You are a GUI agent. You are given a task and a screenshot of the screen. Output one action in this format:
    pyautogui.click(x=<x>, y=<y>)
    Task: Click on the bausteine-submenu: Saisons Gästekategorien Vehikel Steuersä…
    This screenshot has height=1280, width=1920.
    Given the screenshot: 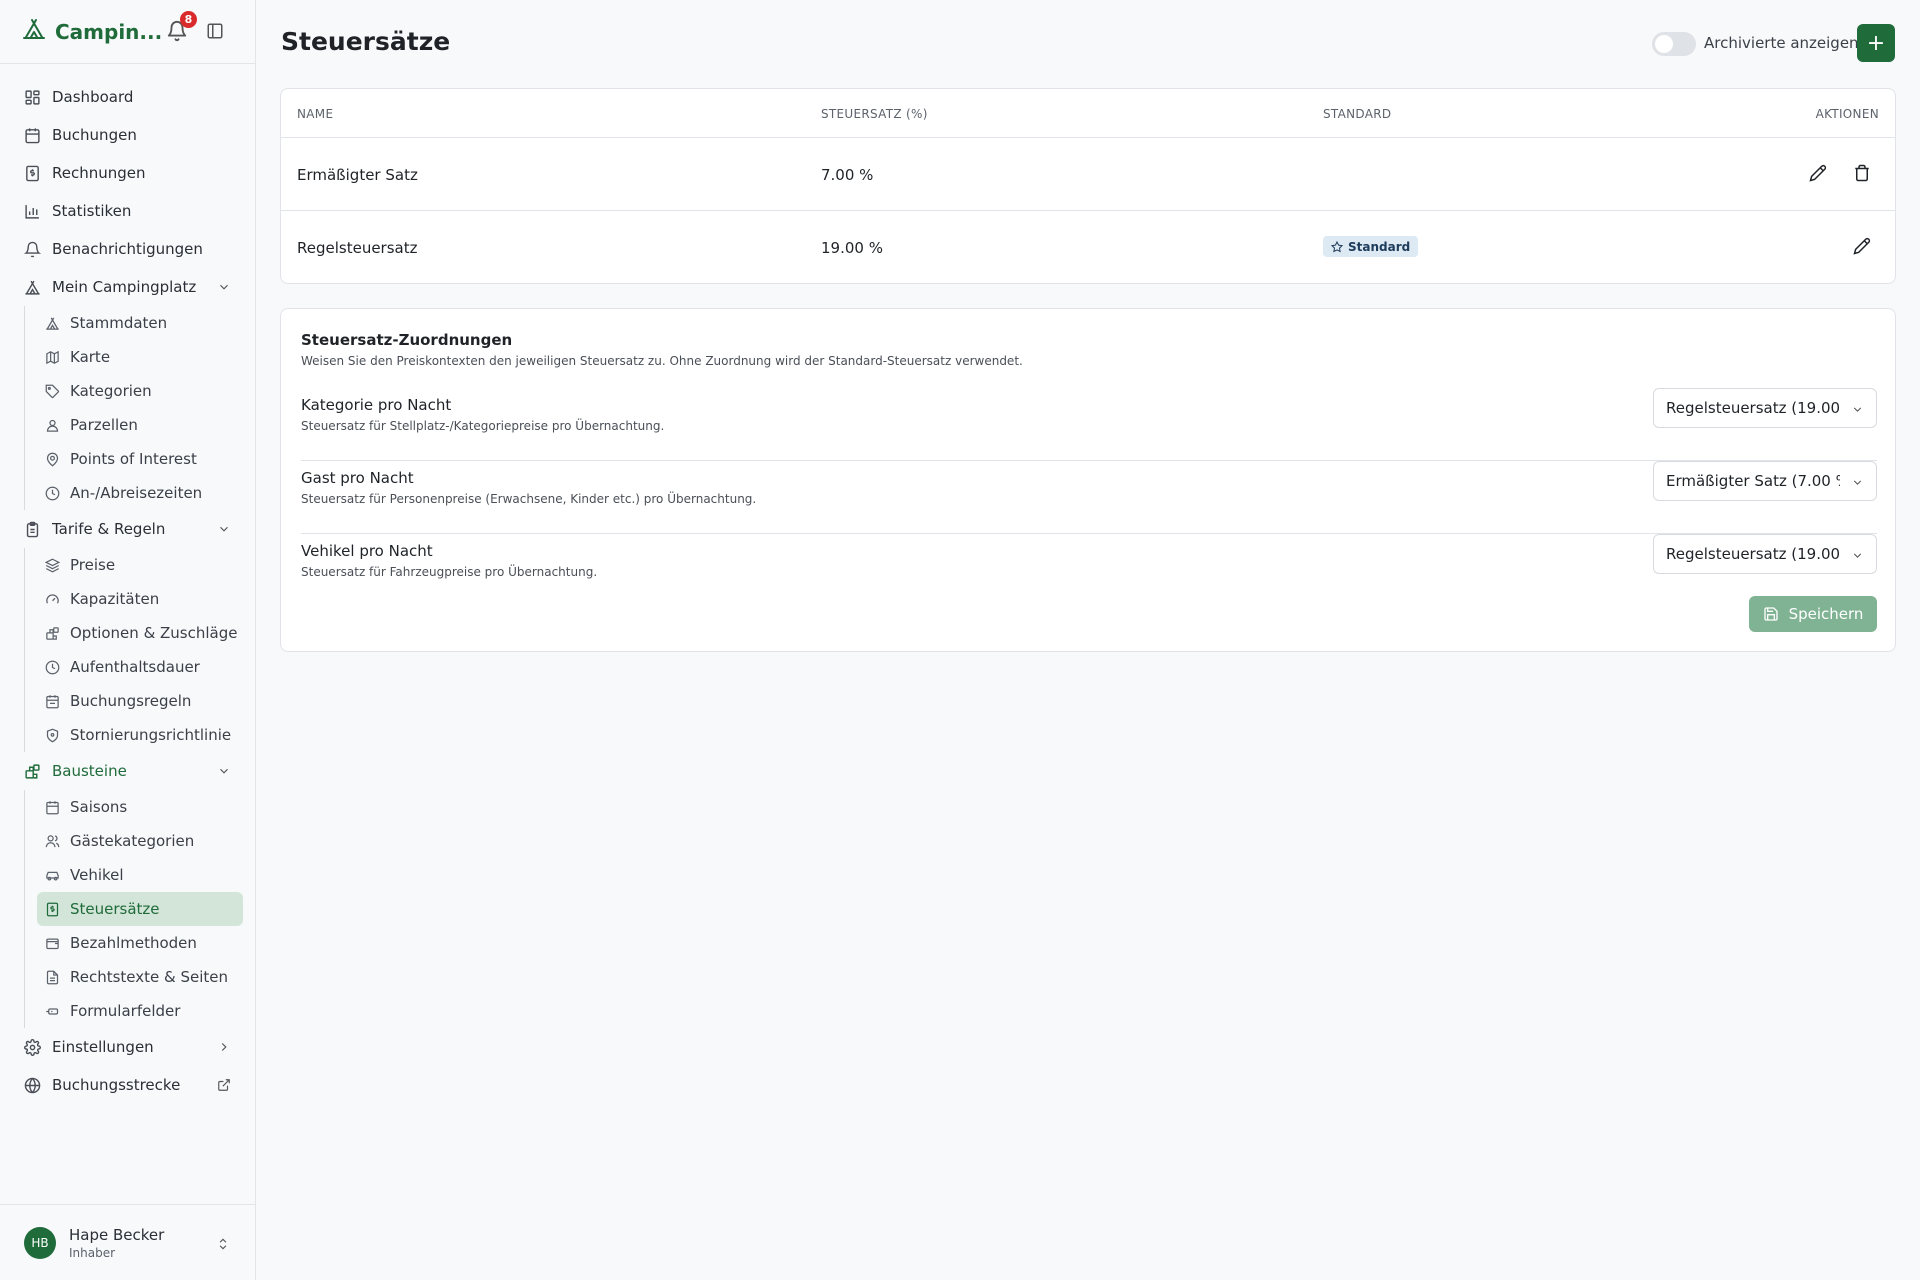 What is the action you would take?
    pyautogui.click(x=139, y=909)
    